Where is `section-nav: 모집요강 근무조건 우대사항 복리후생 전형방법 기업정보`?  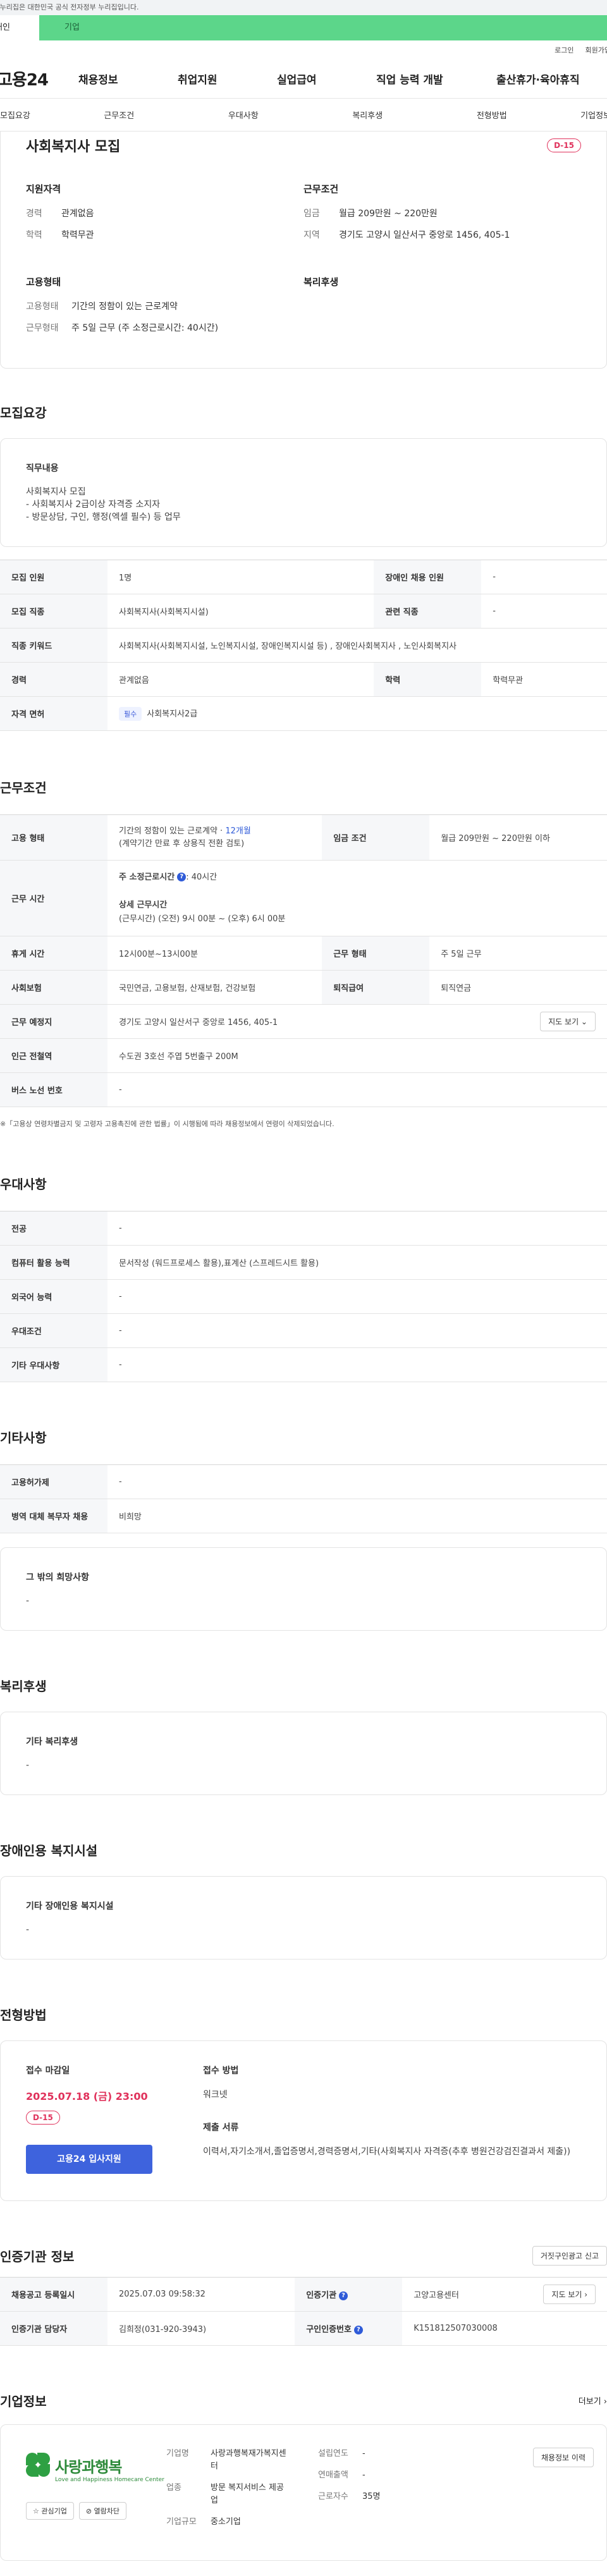 section-nav: 모집요강 근무조건 우대사항 복리후생 전형방법 기업정보 is located at coordinates (303, 115).